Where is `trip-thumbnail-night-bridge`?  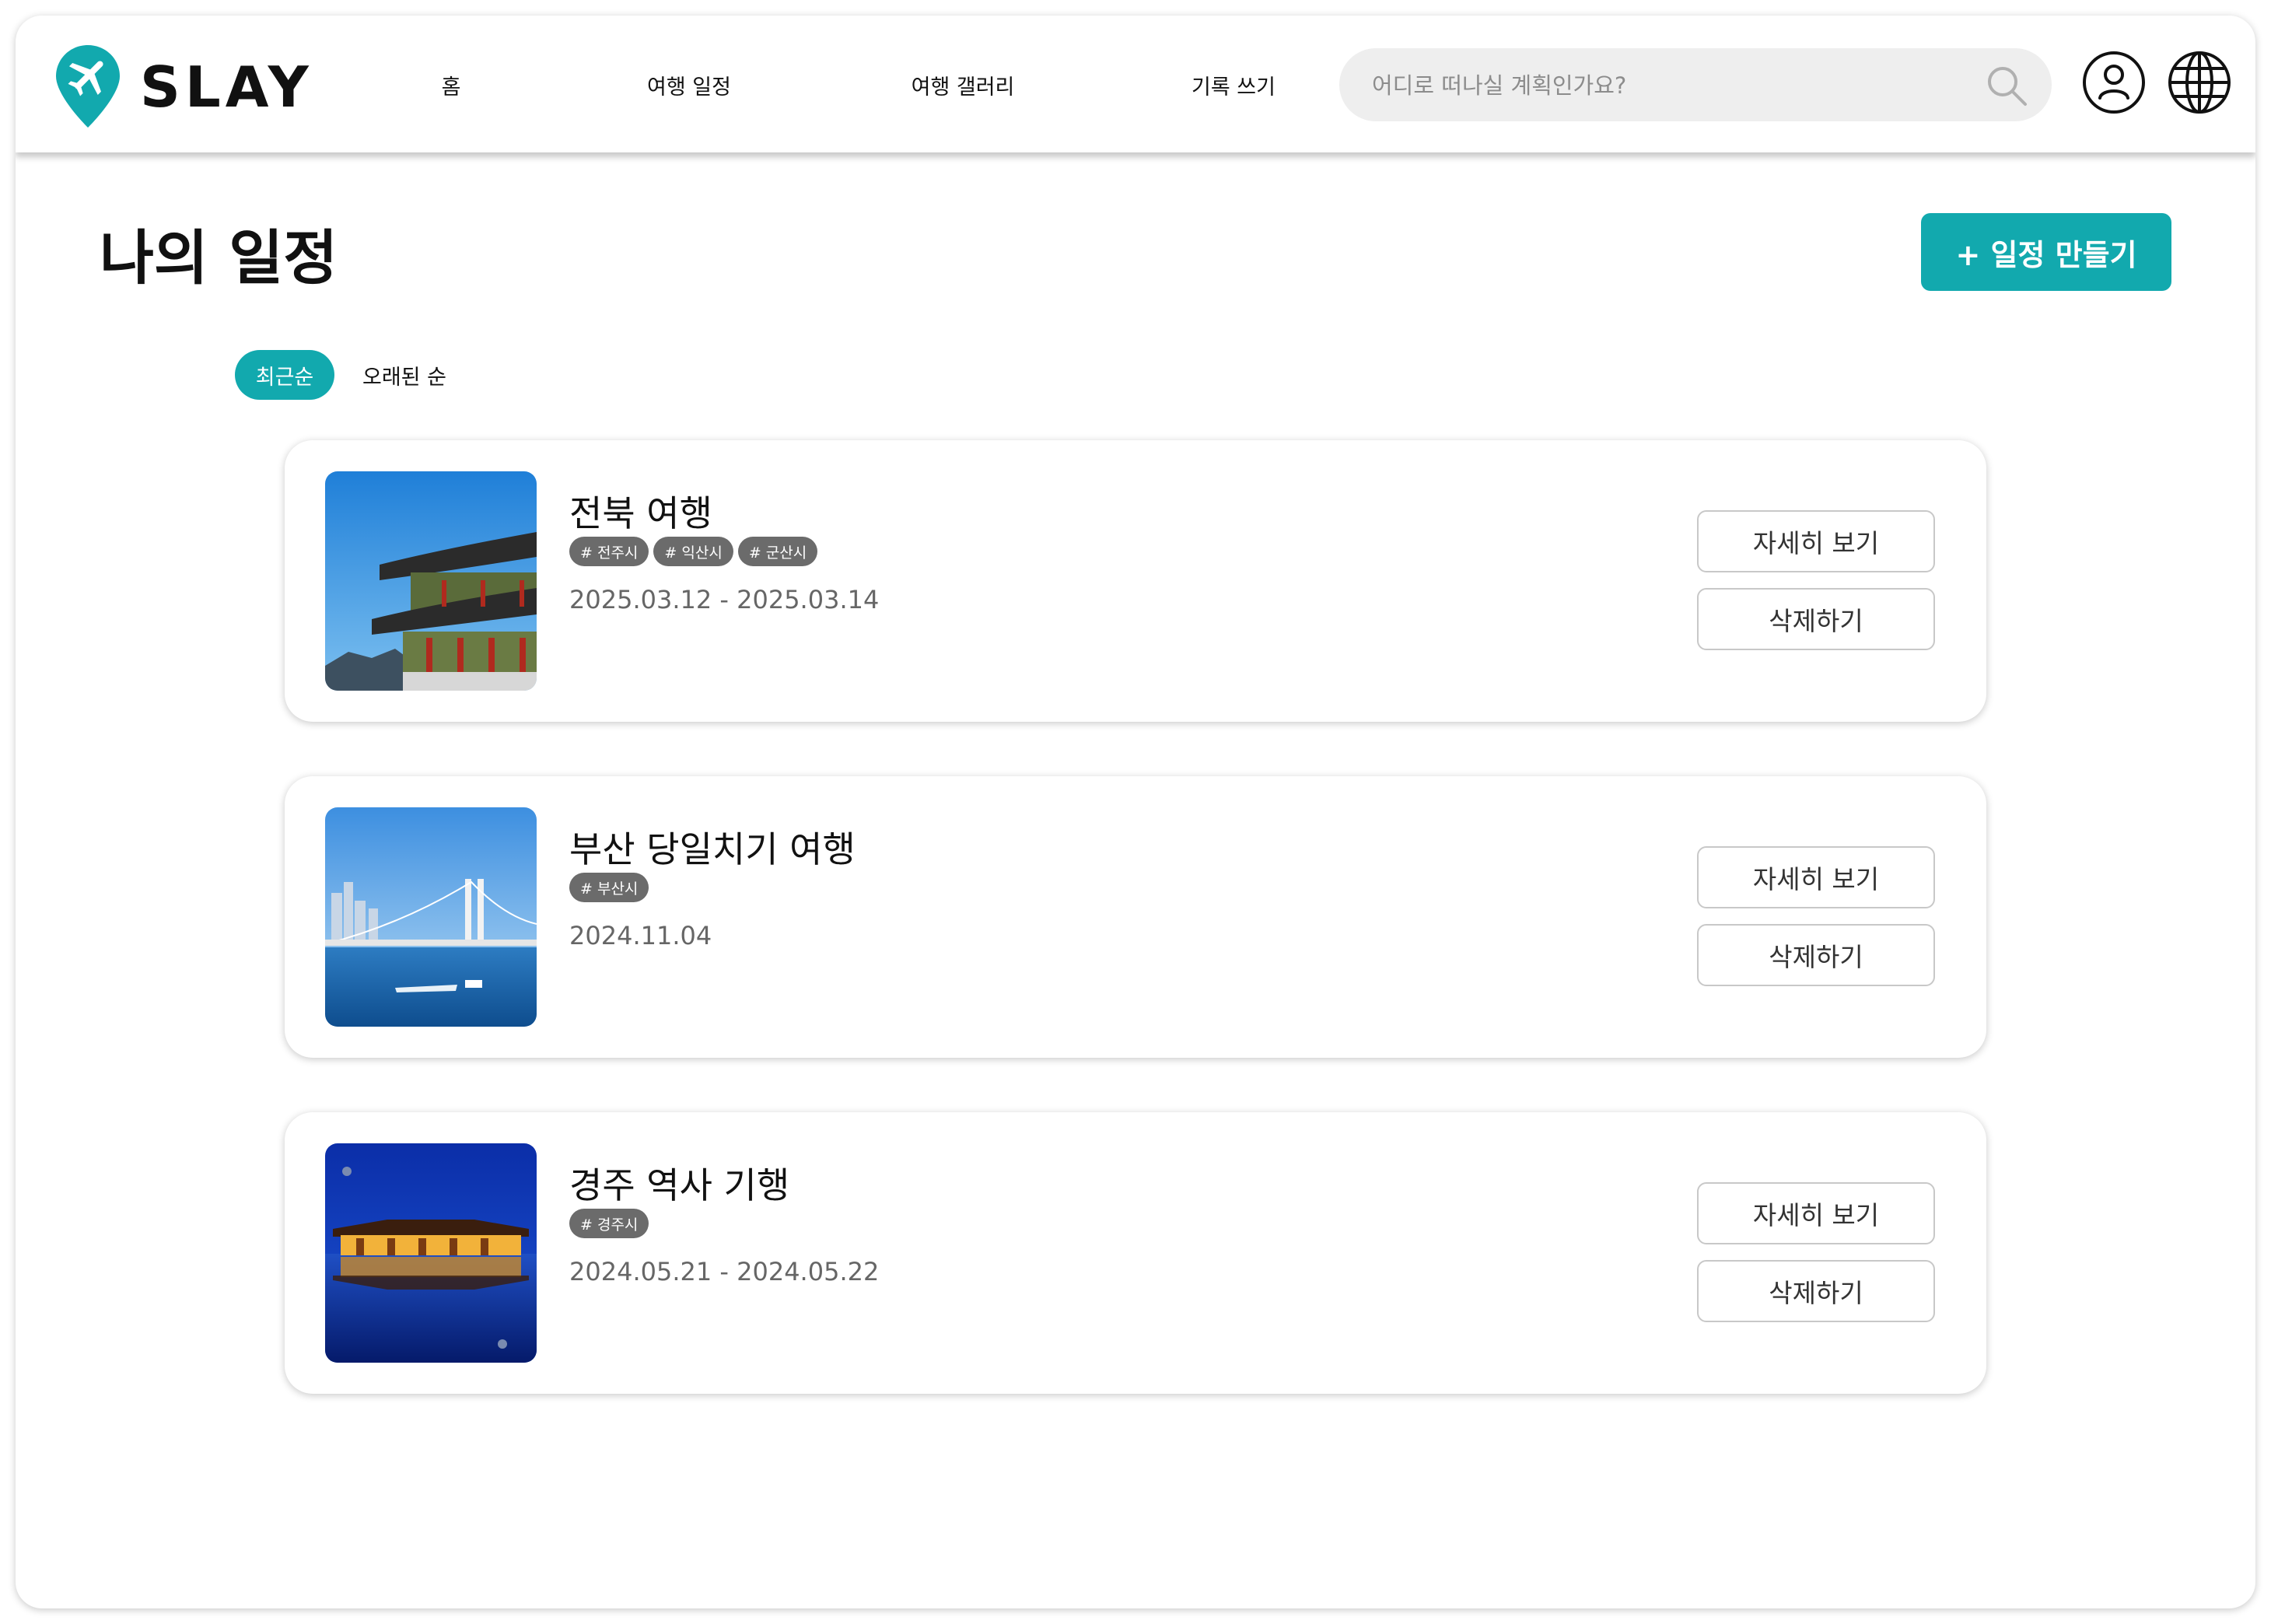
trip-thumbnail-night-bridge is located at coordinates (431, 1253).